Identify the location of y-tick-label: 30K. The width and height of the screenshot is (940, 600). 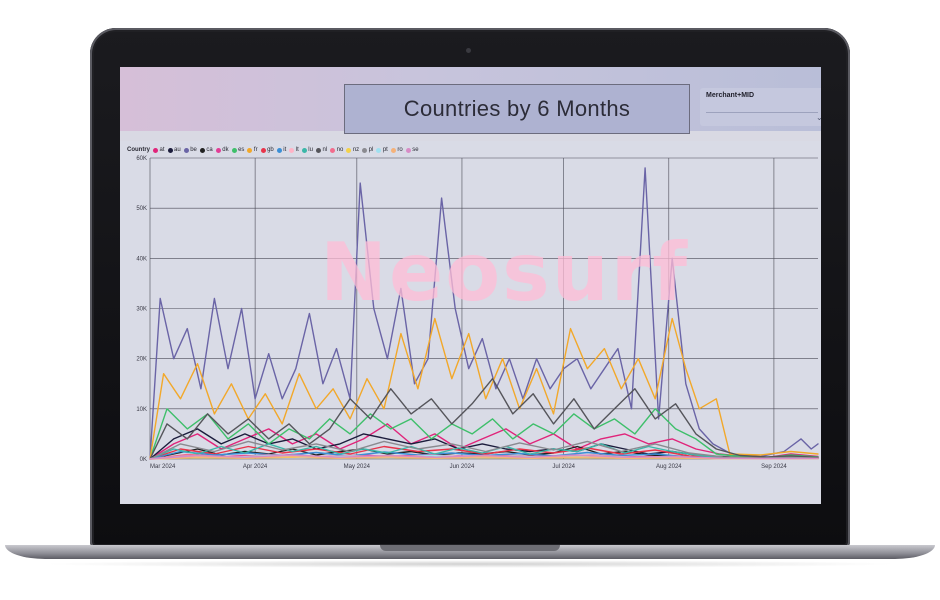
(141, 310).